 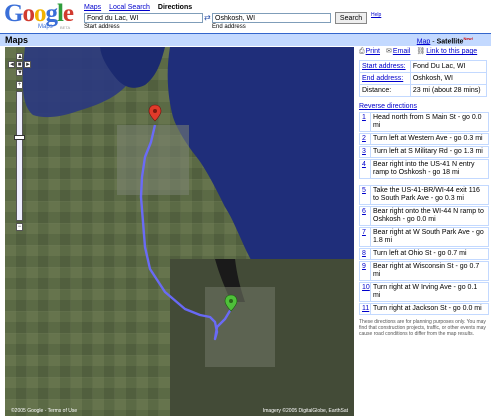 What do you see at coordinates (19, 137) in the screenshot?
I see `zoom-slider-handle` at bounding box center [19, 137].